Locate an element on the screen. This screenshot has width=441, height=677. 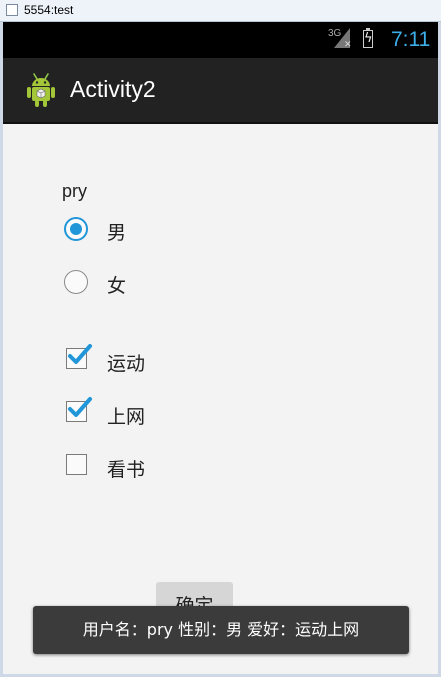
hobby-reading-checkbox is located at coordinates (76, 464).